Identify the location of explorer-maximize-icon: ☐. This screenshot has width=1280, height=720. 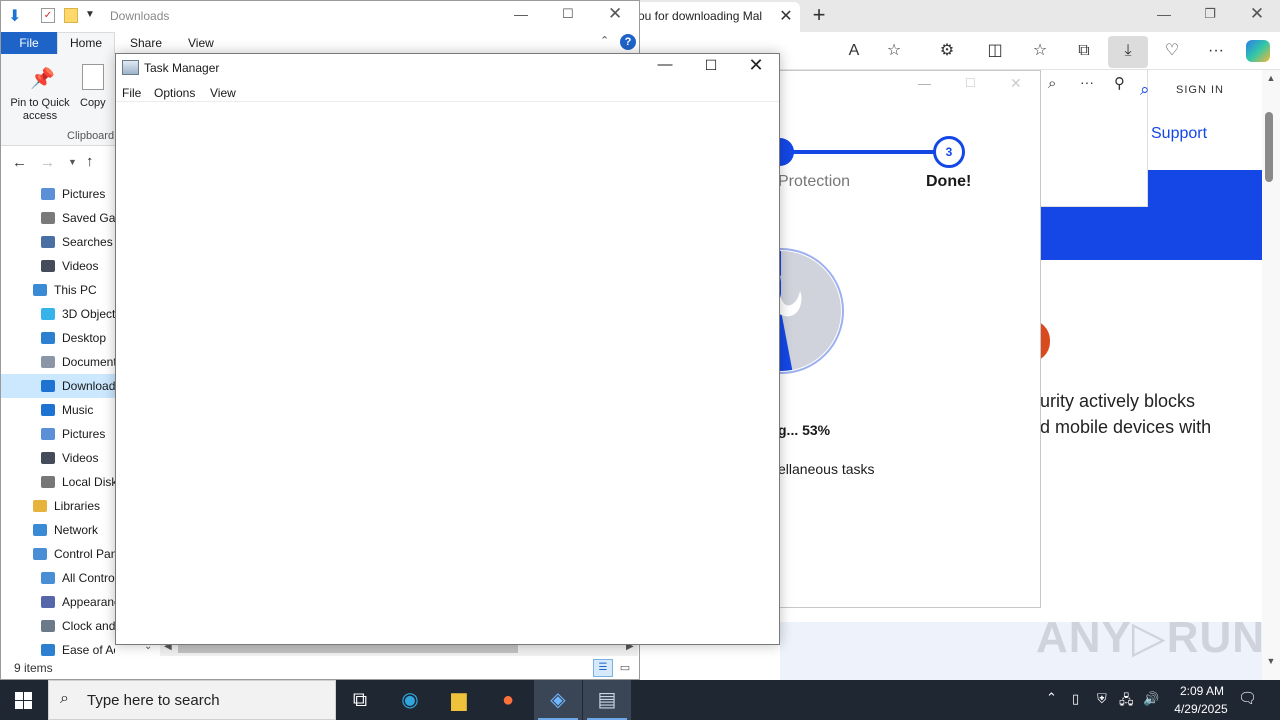
(568, 14).